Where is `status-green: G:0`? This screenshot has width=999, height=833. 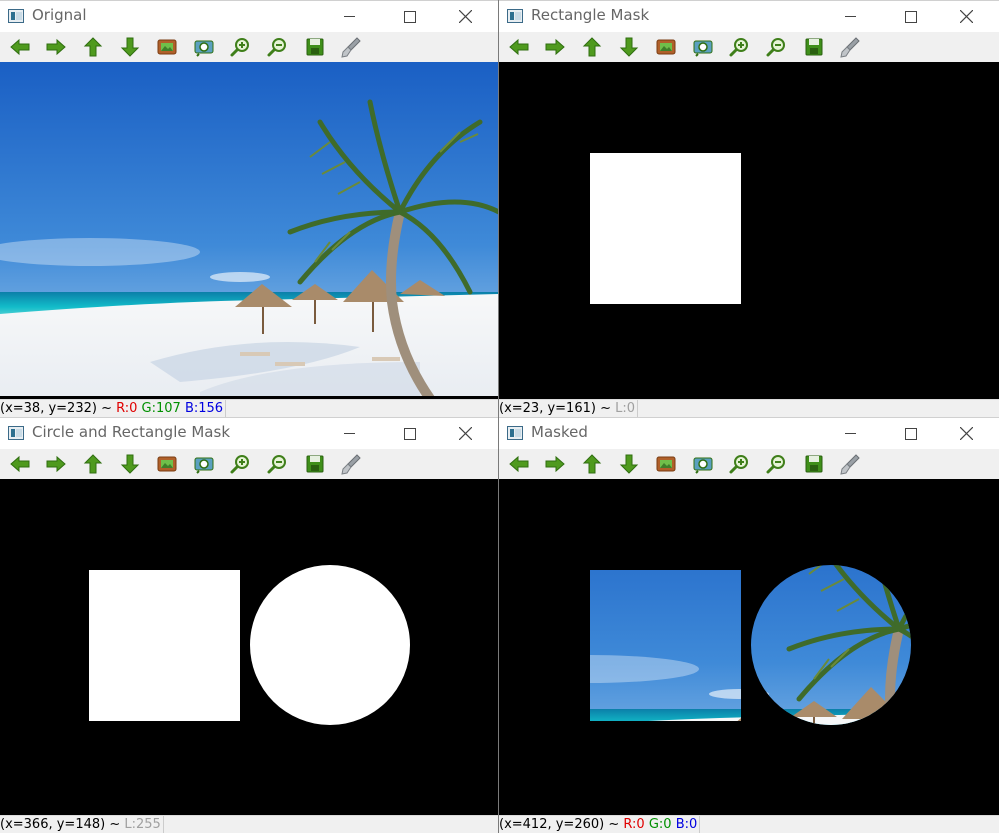
status-green: G:0 is located at coordinates (660, 824).